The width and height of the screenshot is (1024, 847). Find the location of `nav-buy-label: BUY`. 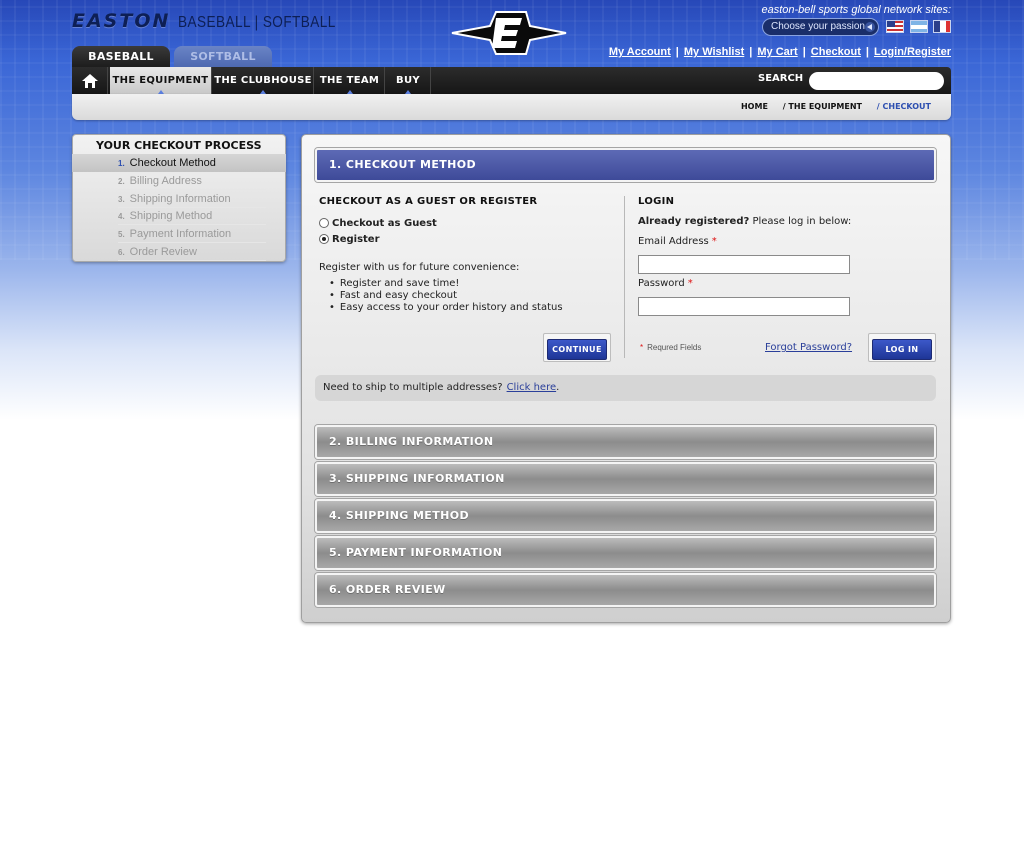

nav-buy-label: BUY is located at coordinates (408, 80).